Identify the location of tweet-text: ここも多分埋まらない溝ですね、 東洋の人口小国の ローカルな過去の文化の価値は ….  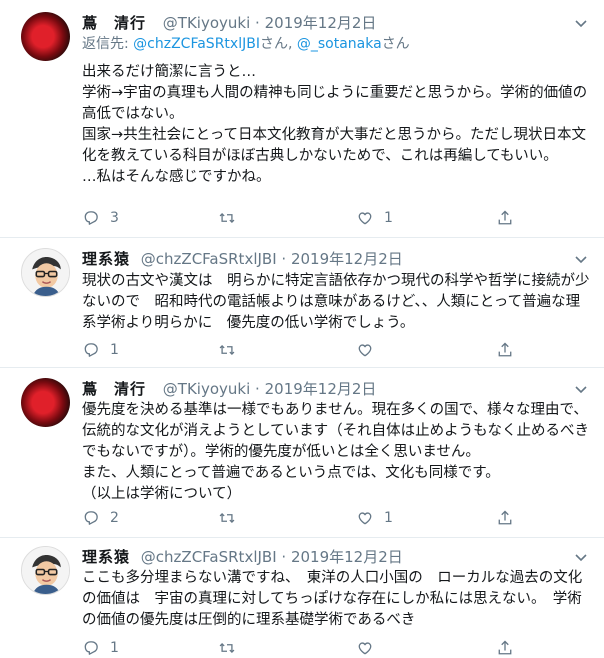
(336, 599).